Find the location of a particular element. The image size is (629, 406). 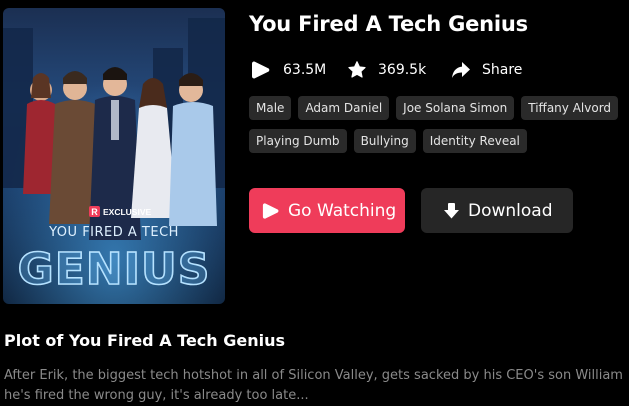

plot-heading: Plot of You Fired A Tech Genius is located at coordinates (145, 340).